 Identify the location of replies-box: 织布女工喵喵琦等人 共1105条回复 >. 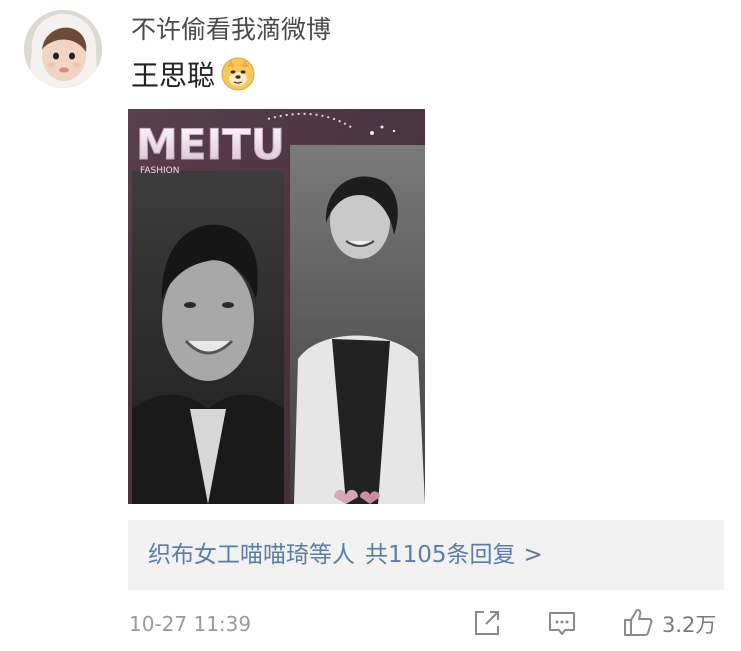
(426, 555).